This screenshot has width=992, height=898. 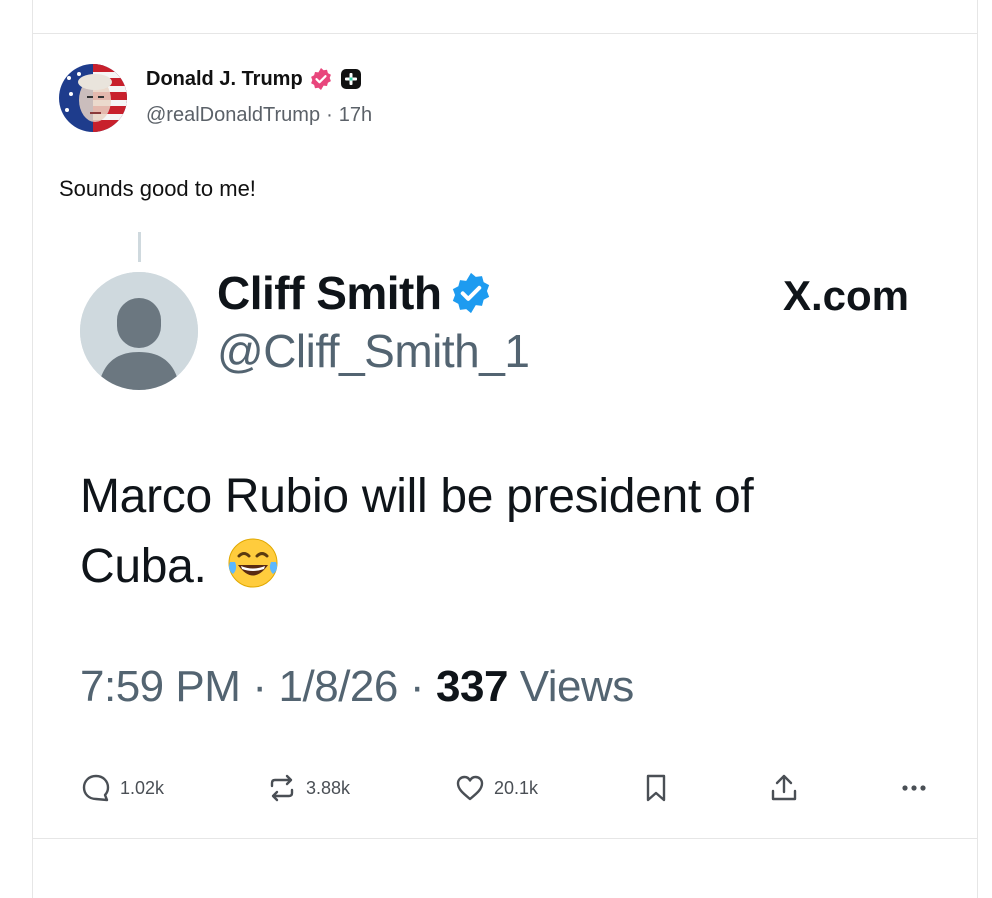 What do you see at coordinates (505, 33) in the screenshot?
I see `top-divider` at bounding box center [505, 33].